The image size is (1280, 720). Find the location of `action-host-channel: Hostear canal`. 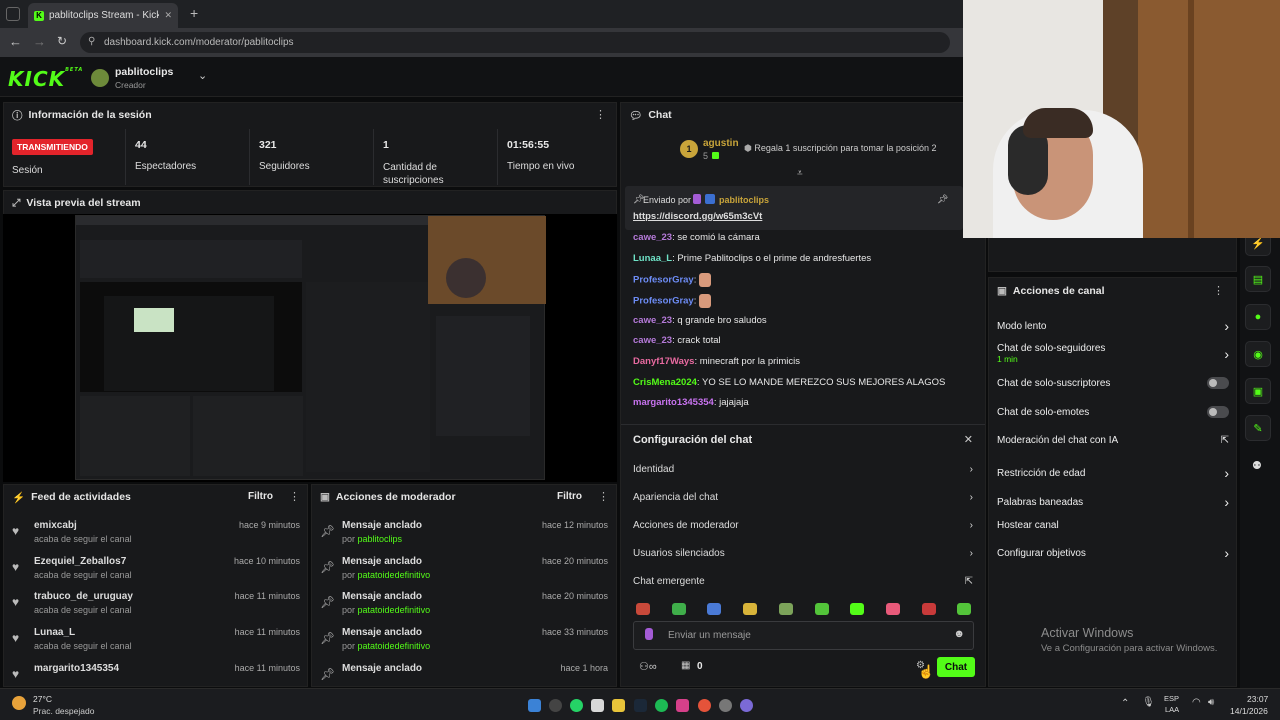

action-host-channel: Hostear canal is located at coordinates (1113, 525).